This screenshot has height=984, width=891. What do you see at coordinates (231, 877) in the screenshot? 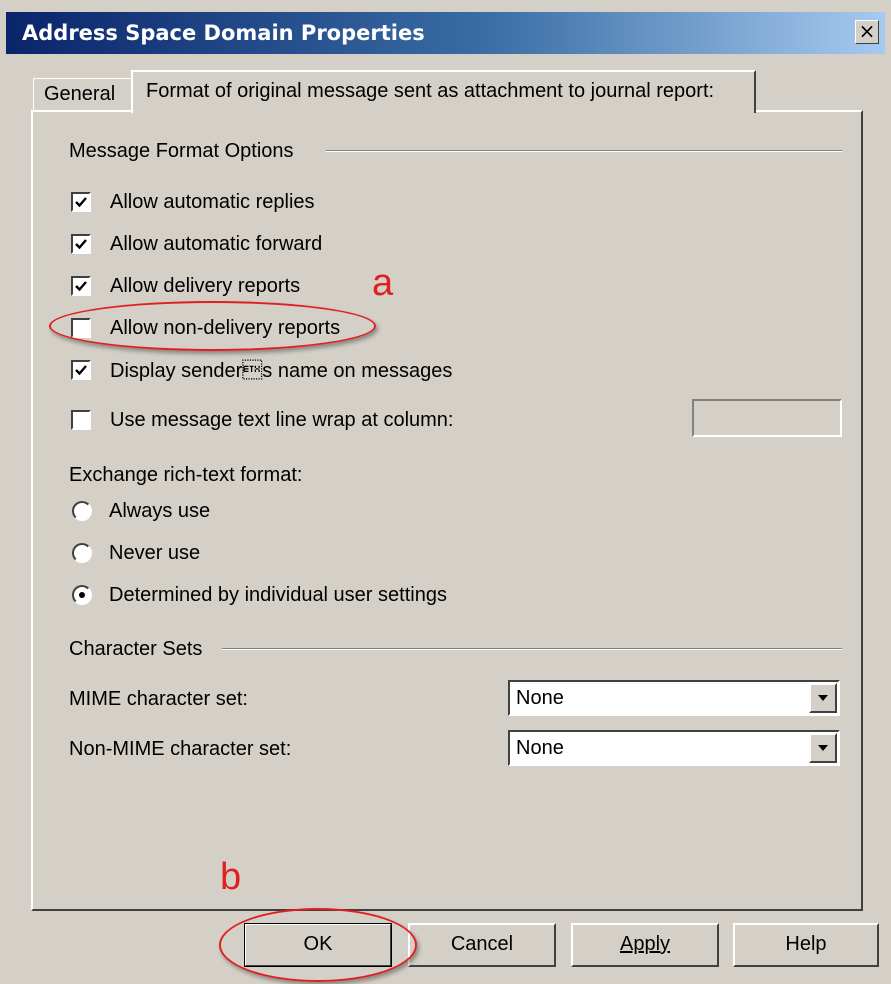
I see `annotation-letter-b: b` at bounding box center [231, 877].